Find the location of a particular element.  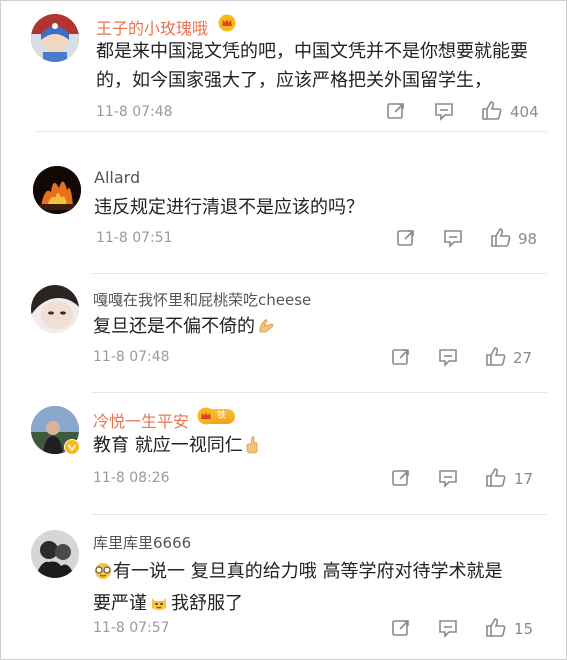

comment-text-wrapper: 复旦还是不偏不倚的 is located at coordinates (184, 326).